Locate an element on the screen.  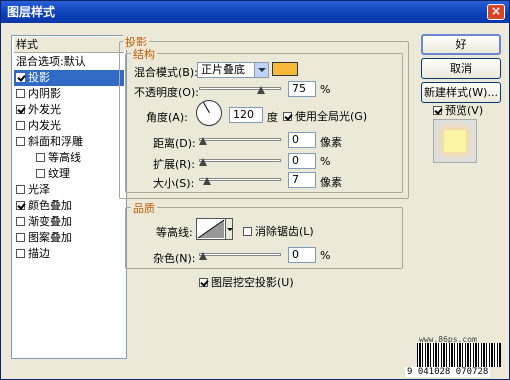
shadow-color-swatch is located at coordinates (285, 69).